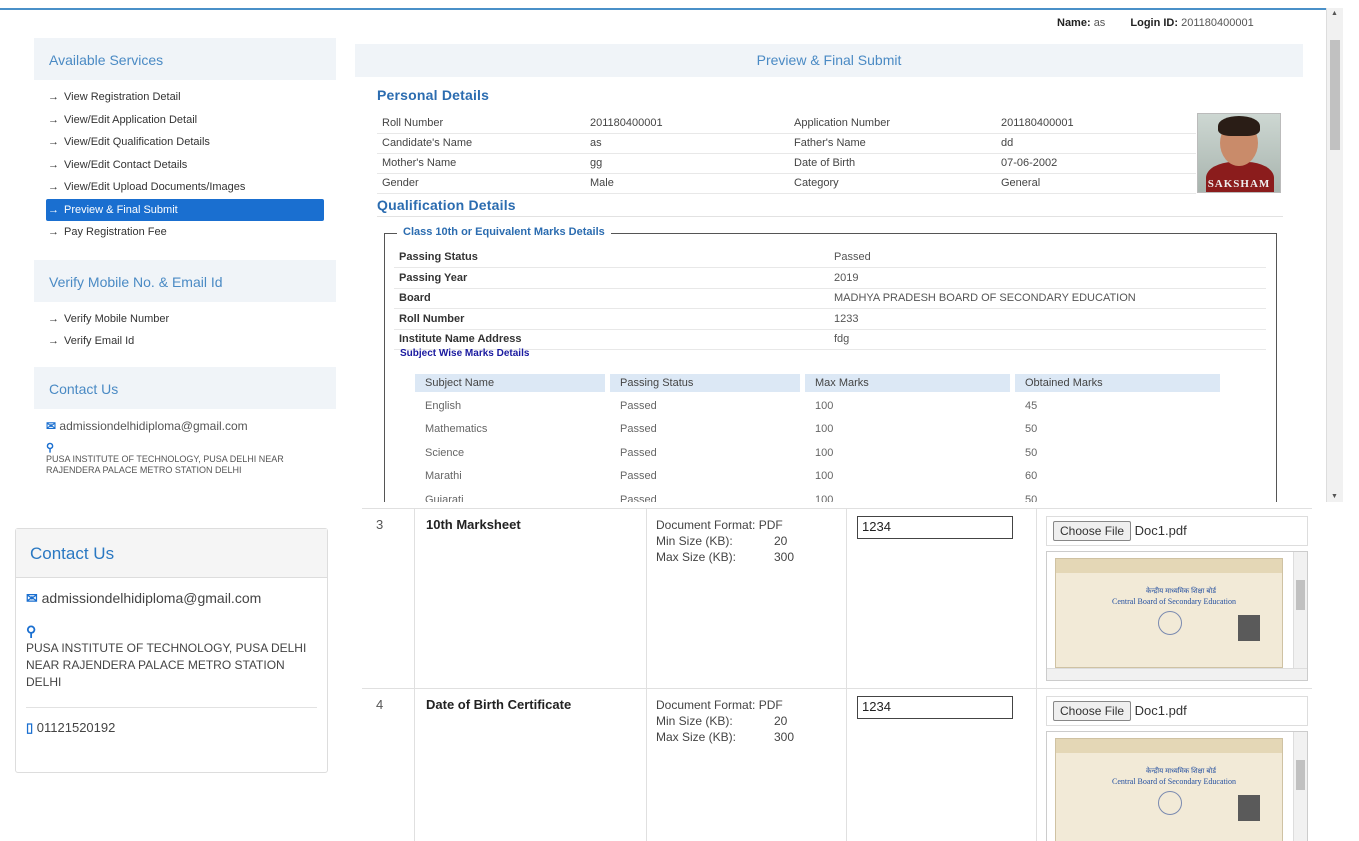 The image size is (1359, 841). What do you see at coordinates (731, 405) in the screenshot?
I see `table-row: English Passed 100 45` at bounding box center [731, 405].